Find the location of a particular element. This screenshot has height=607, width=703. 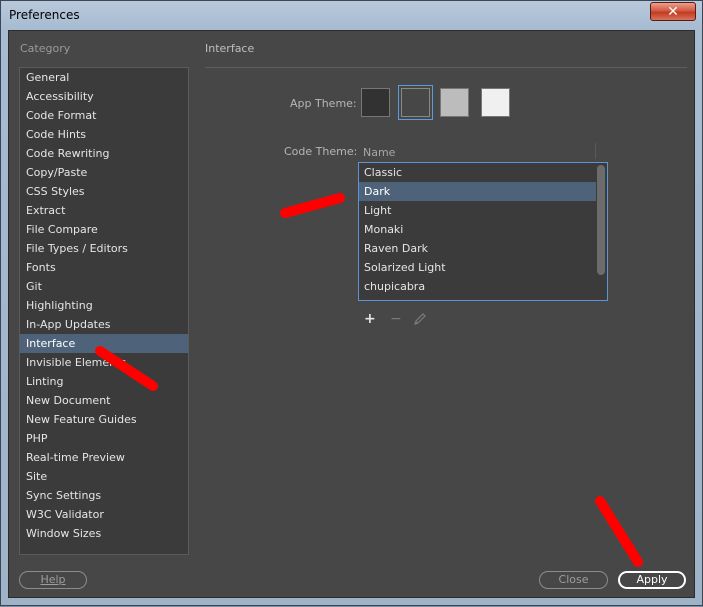

code-theme-item: chupicabra is located at coordinates (477, 286).